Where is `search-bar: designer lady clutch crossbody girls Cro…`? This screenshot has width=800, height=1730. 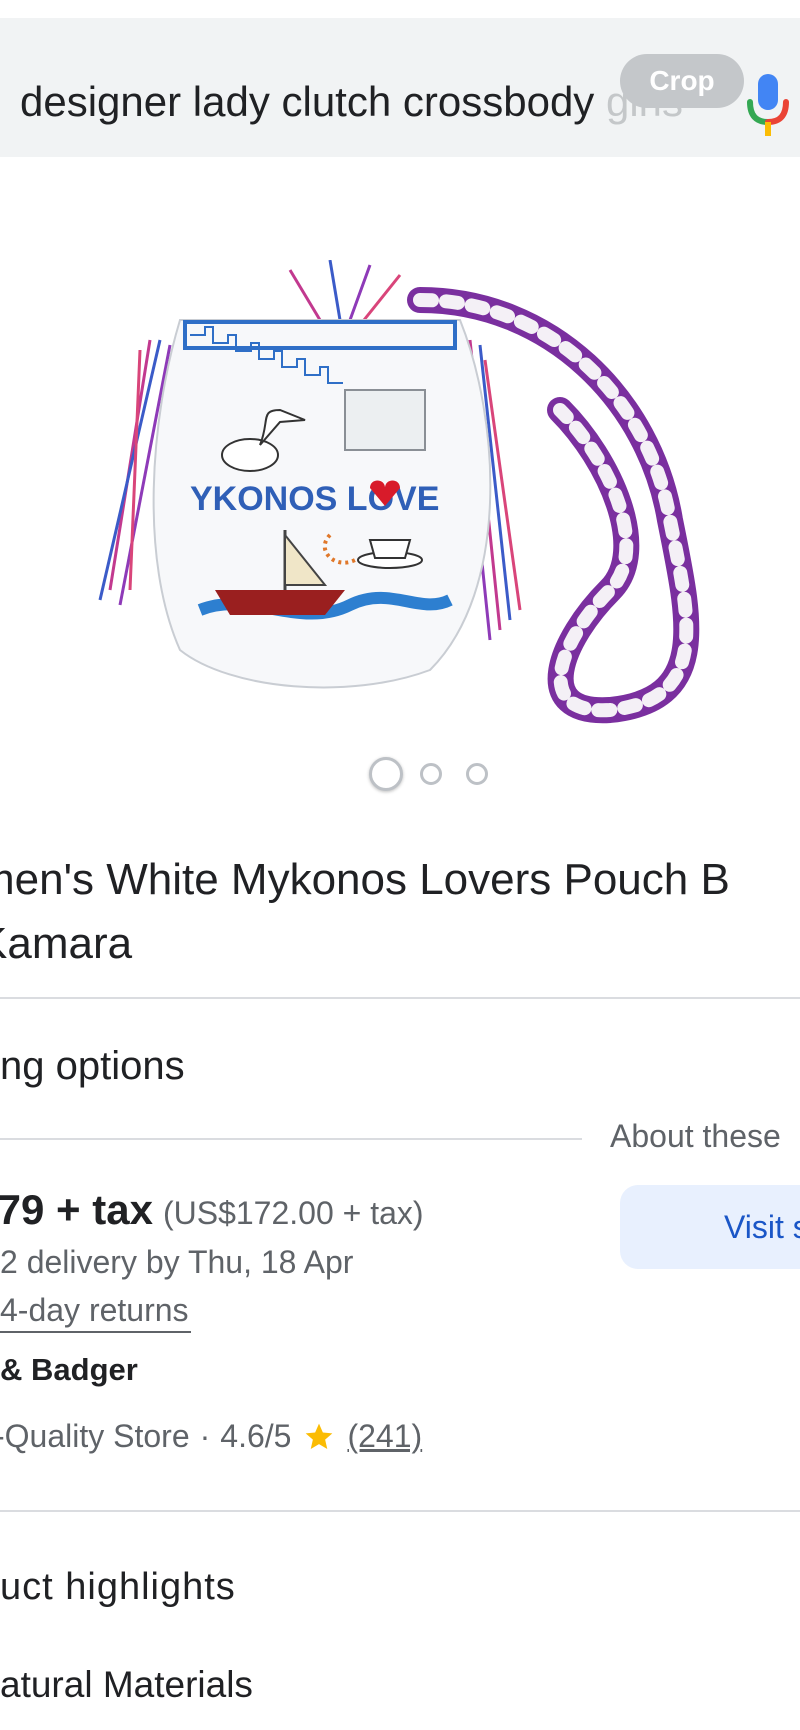
search-bar: designer lady clutch crossbody girls Cro… is located at coordinates (400, 87).